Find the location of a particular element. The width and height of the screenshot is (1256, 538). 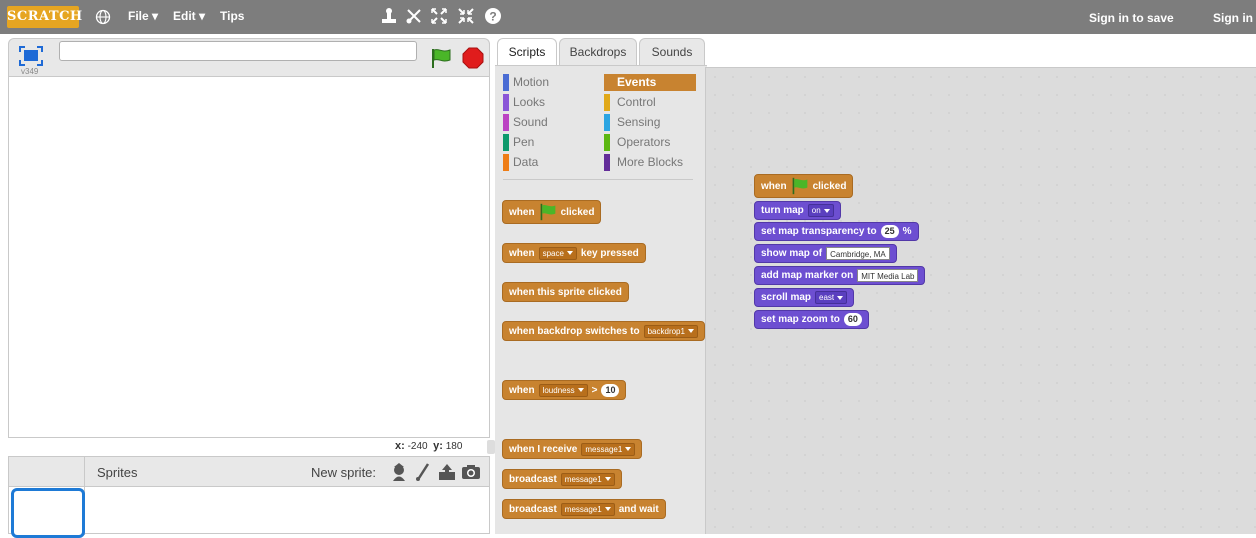

sensor-dropdown: loudness is located at coordinates (563, 390).